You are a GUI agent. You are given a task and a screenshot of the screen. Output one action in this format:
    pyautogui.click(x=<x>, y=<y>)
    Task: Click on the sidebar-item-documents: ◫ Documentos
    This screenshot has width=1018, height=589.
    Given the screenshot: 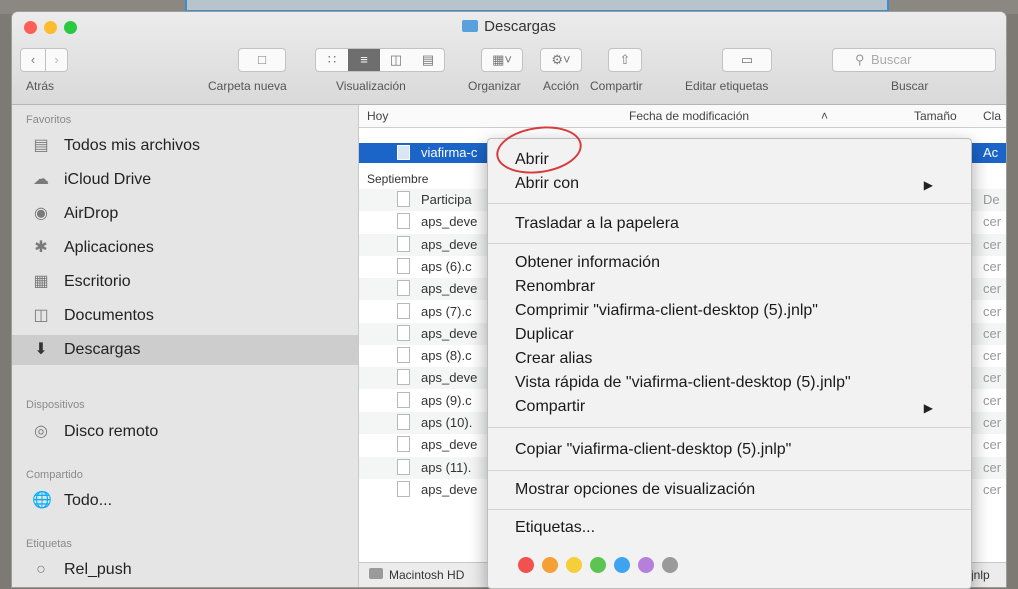 What is the action you would take?
    pyautogui.click(x=185, y=316)
    